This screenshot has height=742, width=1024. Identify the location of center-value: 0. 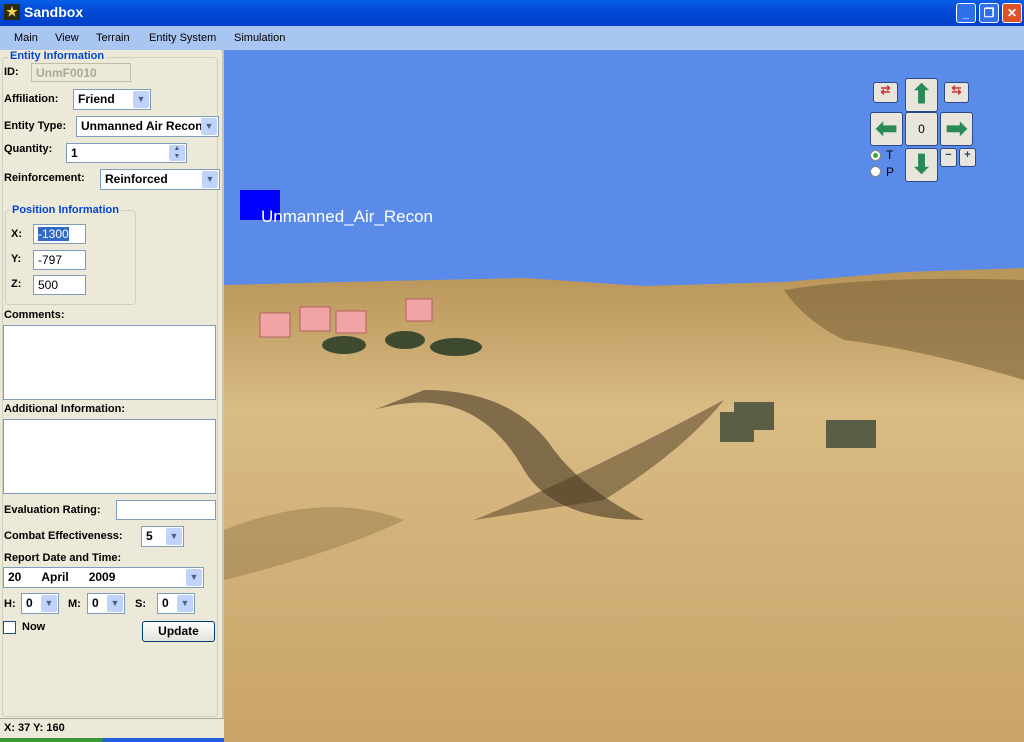
(921, 129).